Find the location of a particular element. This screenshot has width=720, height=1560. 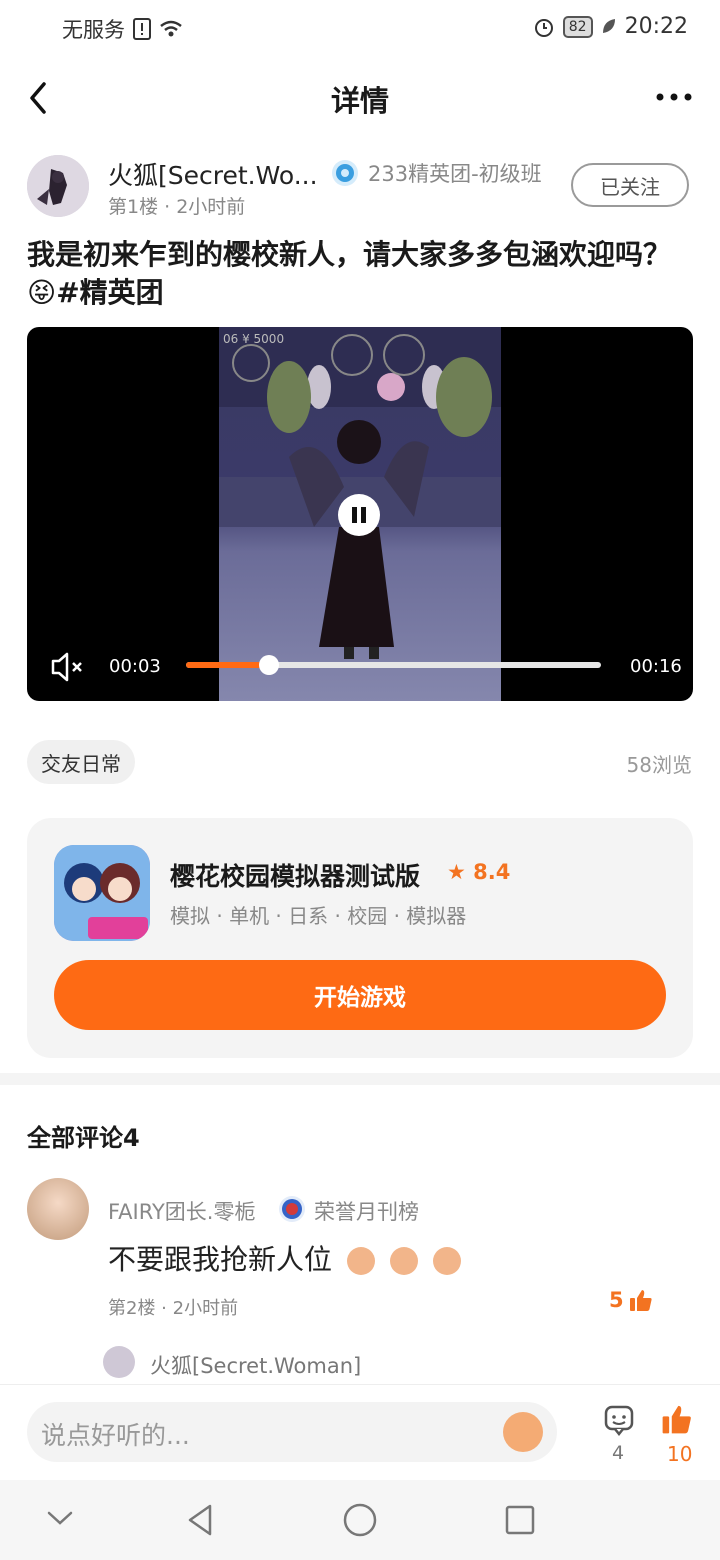

follow-button: 已关注 is located at coordinates (630, 185).